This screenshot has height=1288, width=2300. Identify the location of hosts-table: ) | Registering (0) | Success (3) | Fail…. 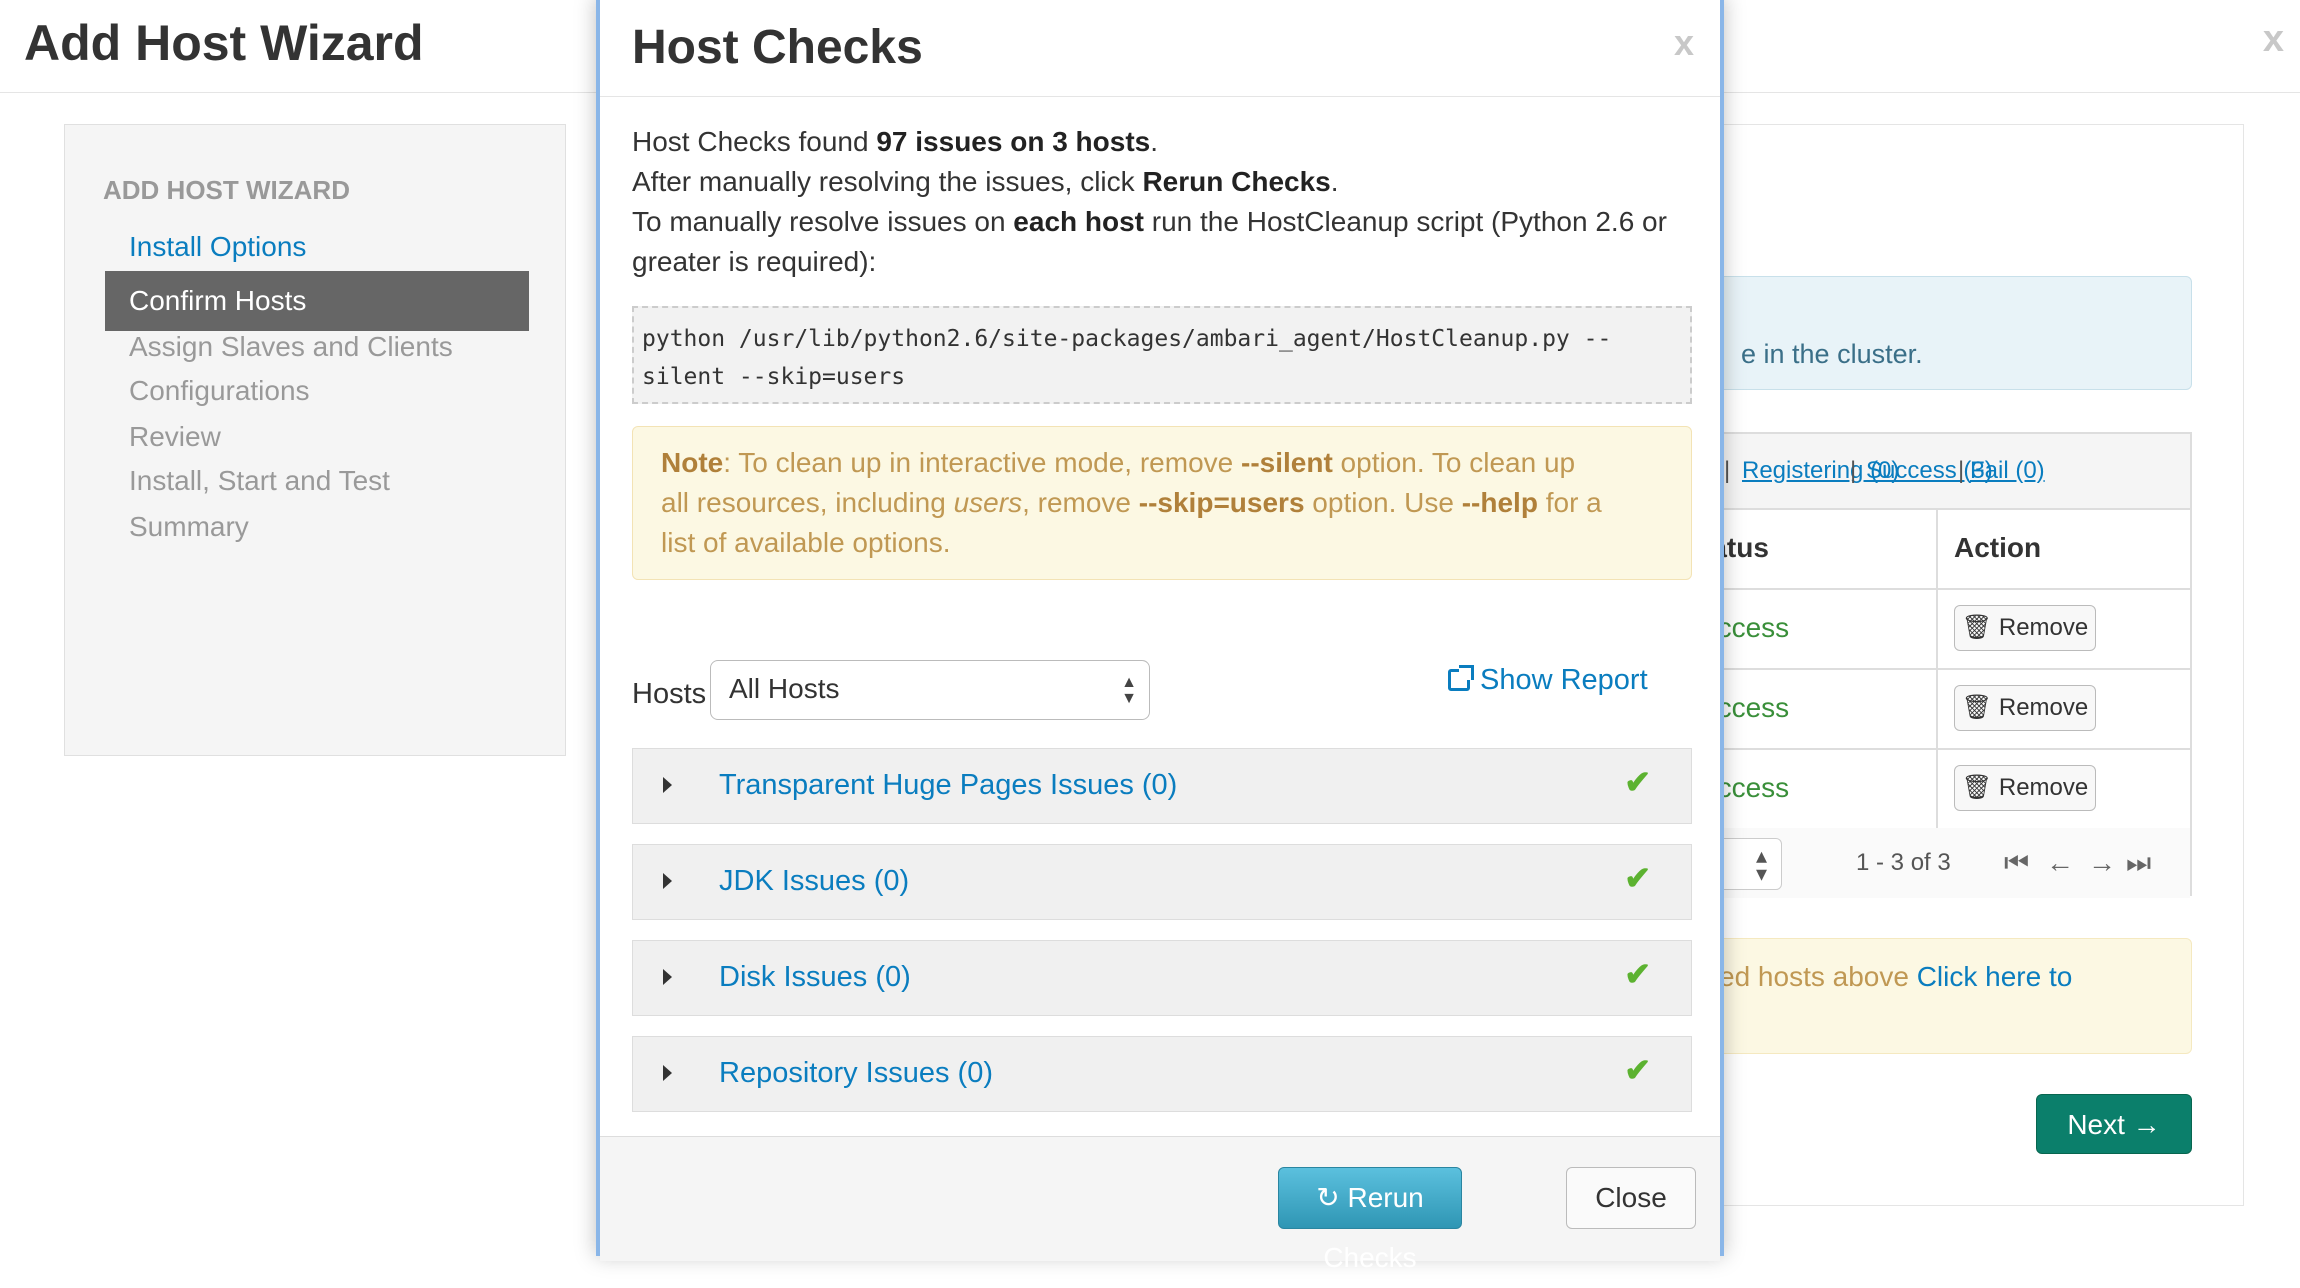
(1937, 665).